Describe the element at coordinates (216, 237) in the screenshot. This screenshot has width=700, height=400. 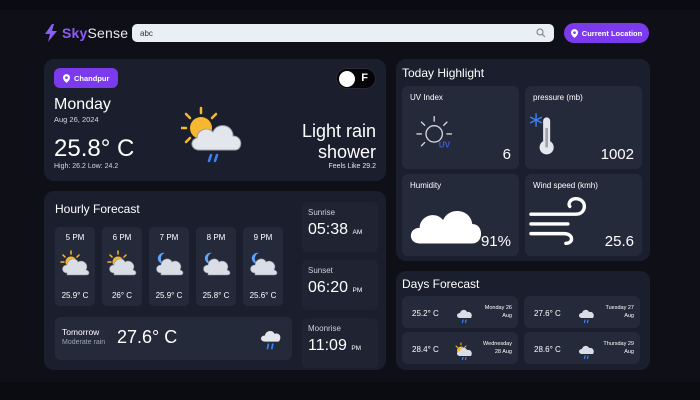
I see `hourly-time: 8 PM` at that location.